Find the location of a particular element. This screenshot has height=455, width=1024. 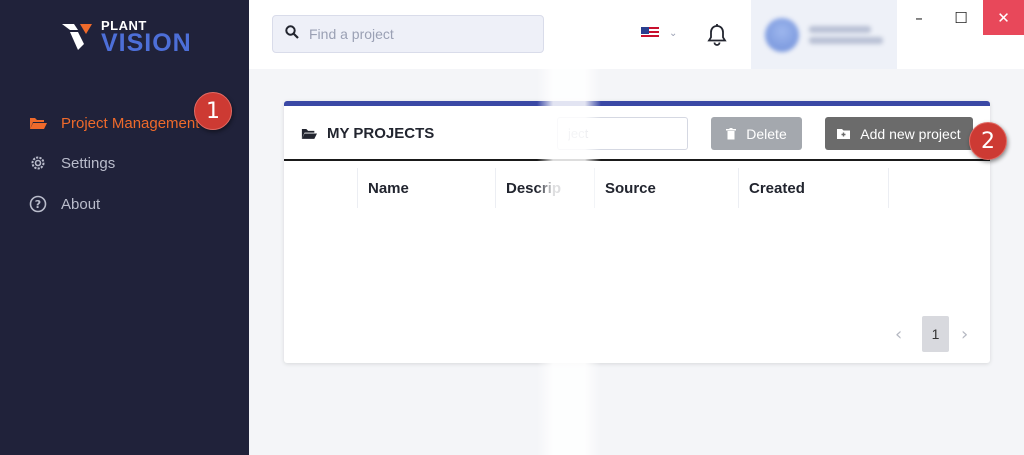

app-logo: PLANT VISION is located at coordinates (130, 36).